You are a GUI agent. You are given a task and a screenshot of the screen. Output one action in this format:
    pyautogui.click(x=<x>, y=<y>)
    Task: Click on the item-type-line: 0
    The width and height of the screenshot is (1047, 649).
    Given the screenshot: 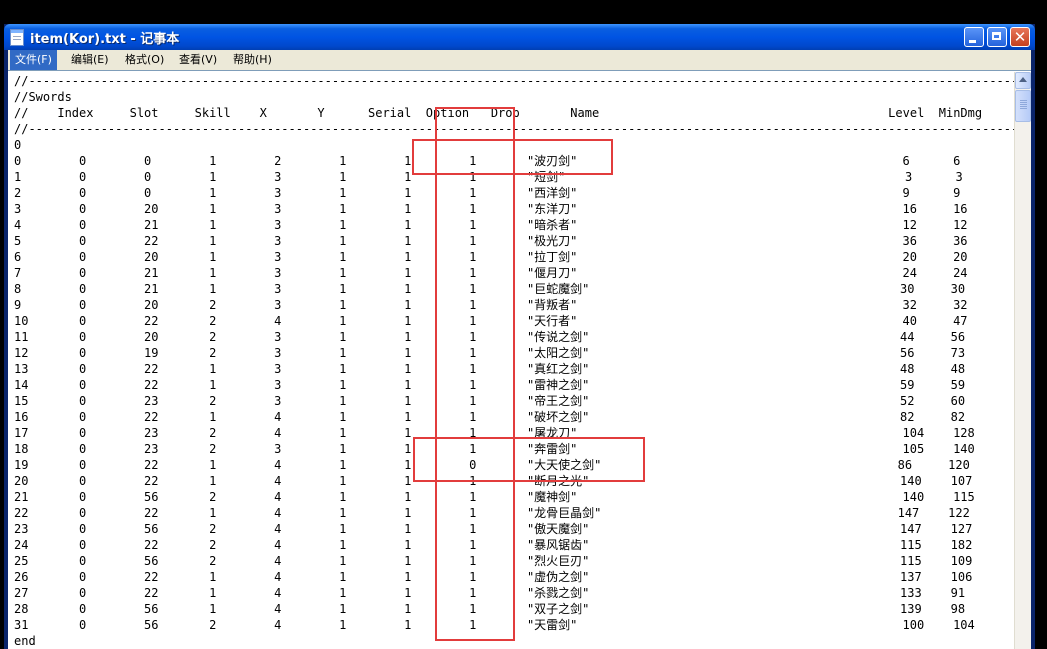 What is the action you would take?
    pyautogui.click(x=18, y=145)
    